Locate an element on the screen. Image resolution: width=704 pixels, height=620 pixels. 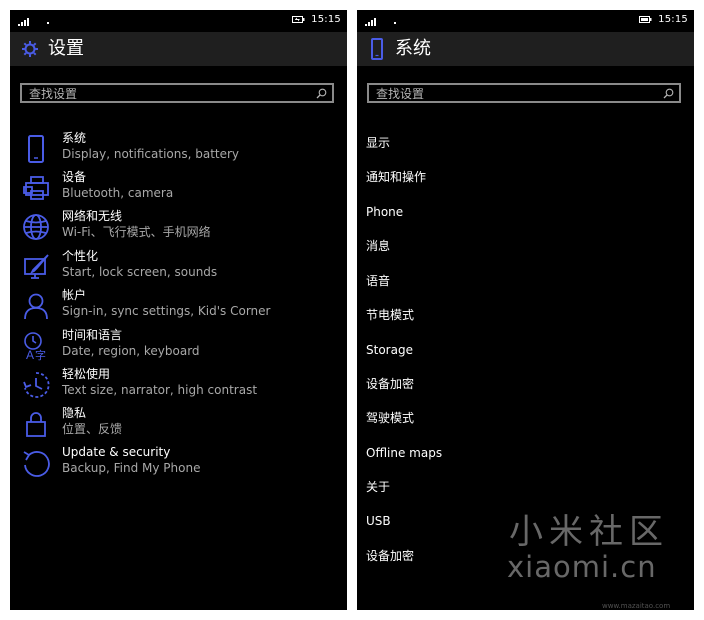
system-item-storage: Storage is located at coordinates (389, 350).